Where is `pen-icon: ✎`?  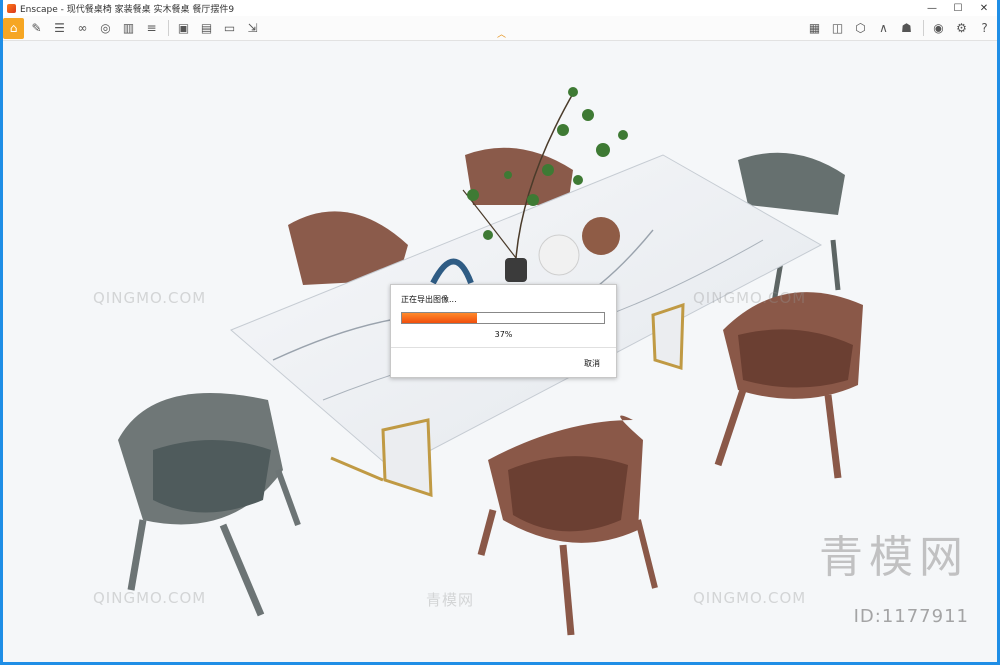
pen-icon: ✎ is located at coordinates (36, 28).